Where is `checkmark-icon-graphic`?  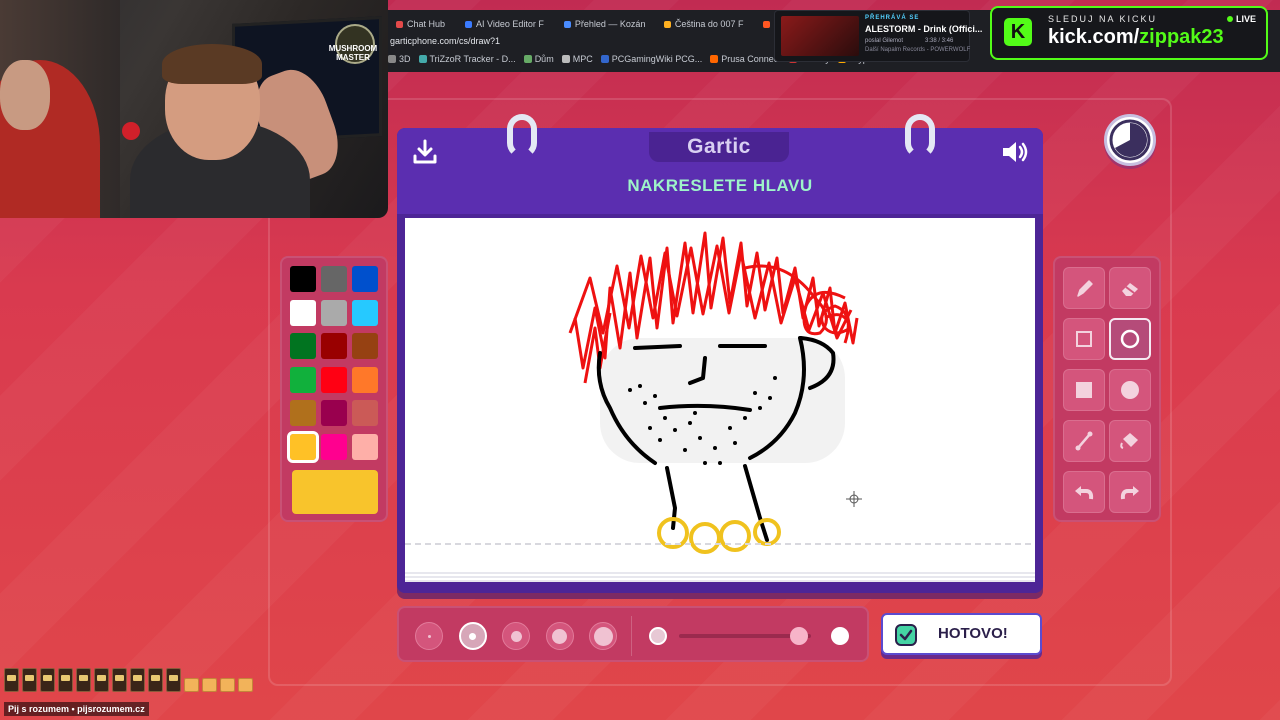
checkmark-icon-graphic is located at coordinates (906, 635).